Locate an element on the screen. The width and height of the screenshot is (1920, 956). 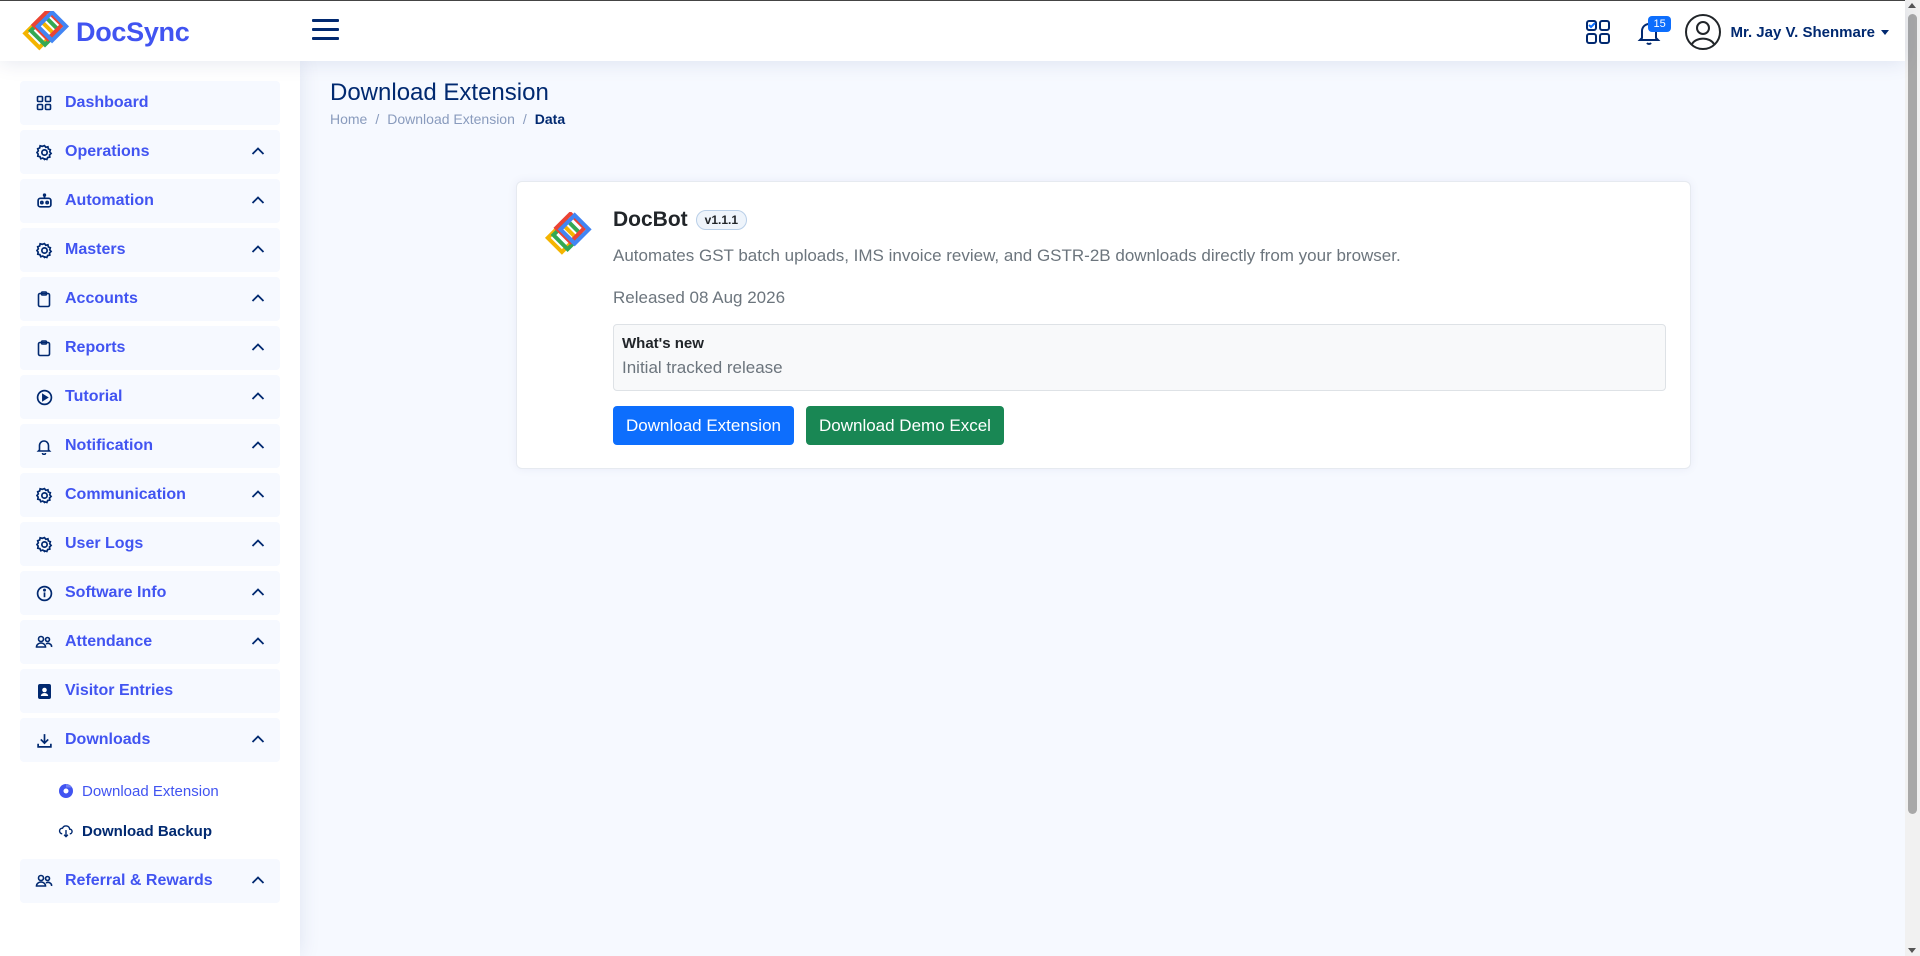
sidebar-item-label: User Logs is located at coordinates (104, 543).